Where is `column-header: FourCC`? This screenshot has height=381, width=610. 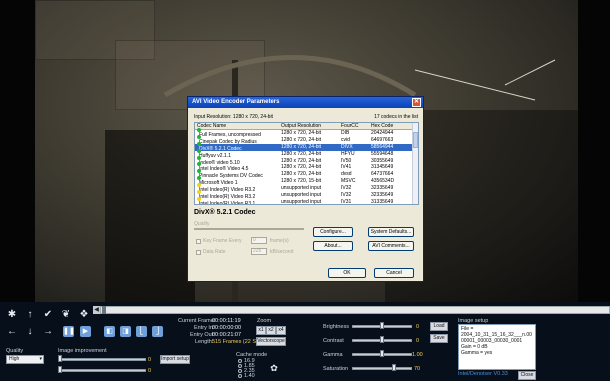
column-header: FourCC is located at coordinates (354, 126).